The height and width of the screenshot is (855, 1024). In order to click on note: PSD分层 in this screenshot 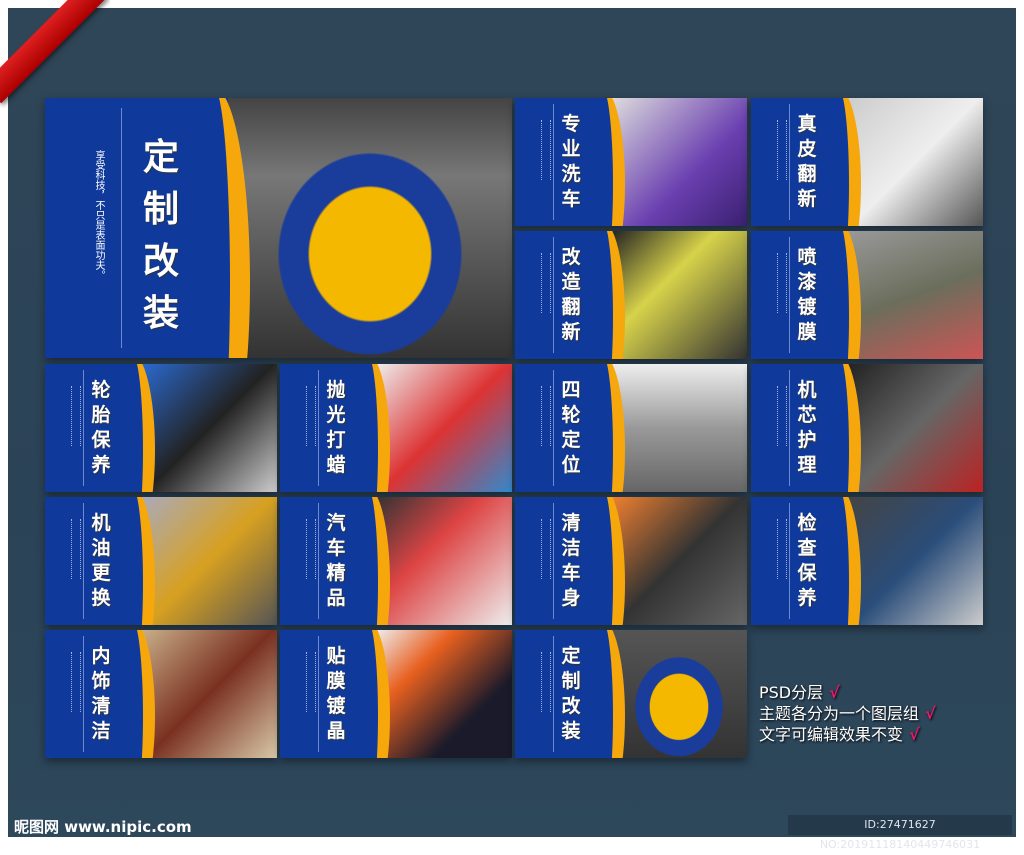, I will do `click(791, 692)`.